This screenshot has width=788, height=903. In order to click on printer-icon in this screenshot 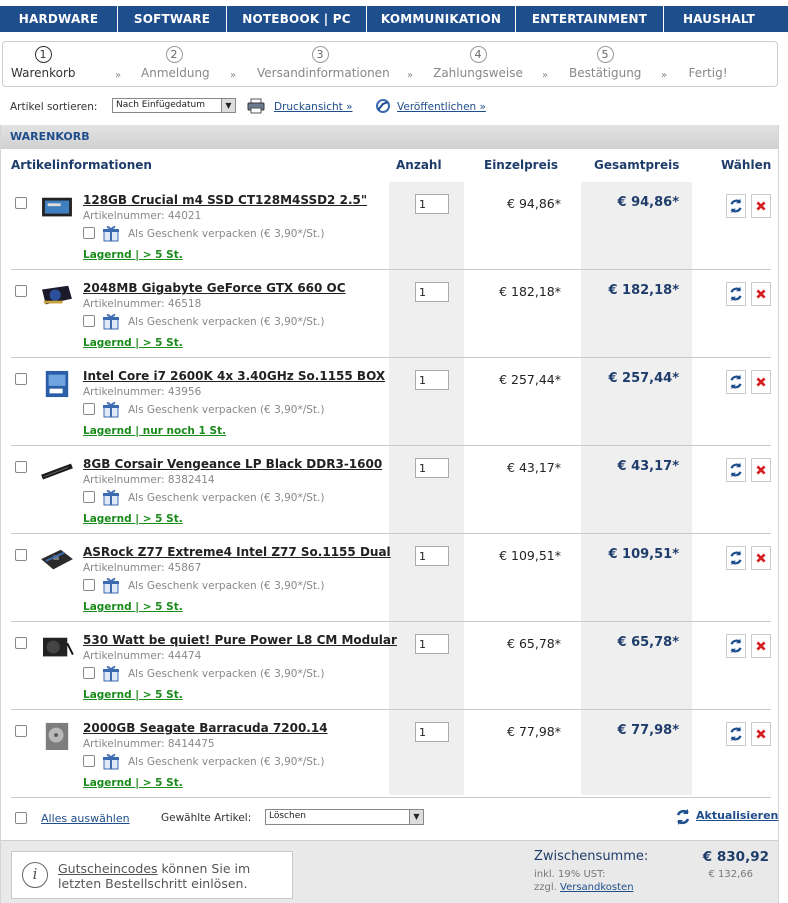, I will do `click(256, 106)`.